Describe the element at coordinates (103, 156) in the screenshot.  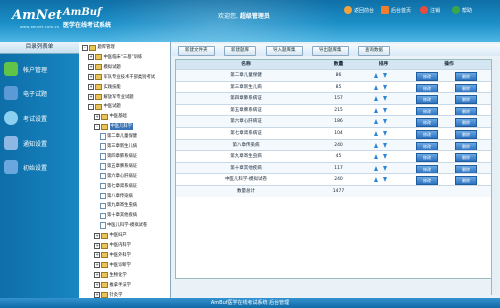
I see `document-icon` at that location.